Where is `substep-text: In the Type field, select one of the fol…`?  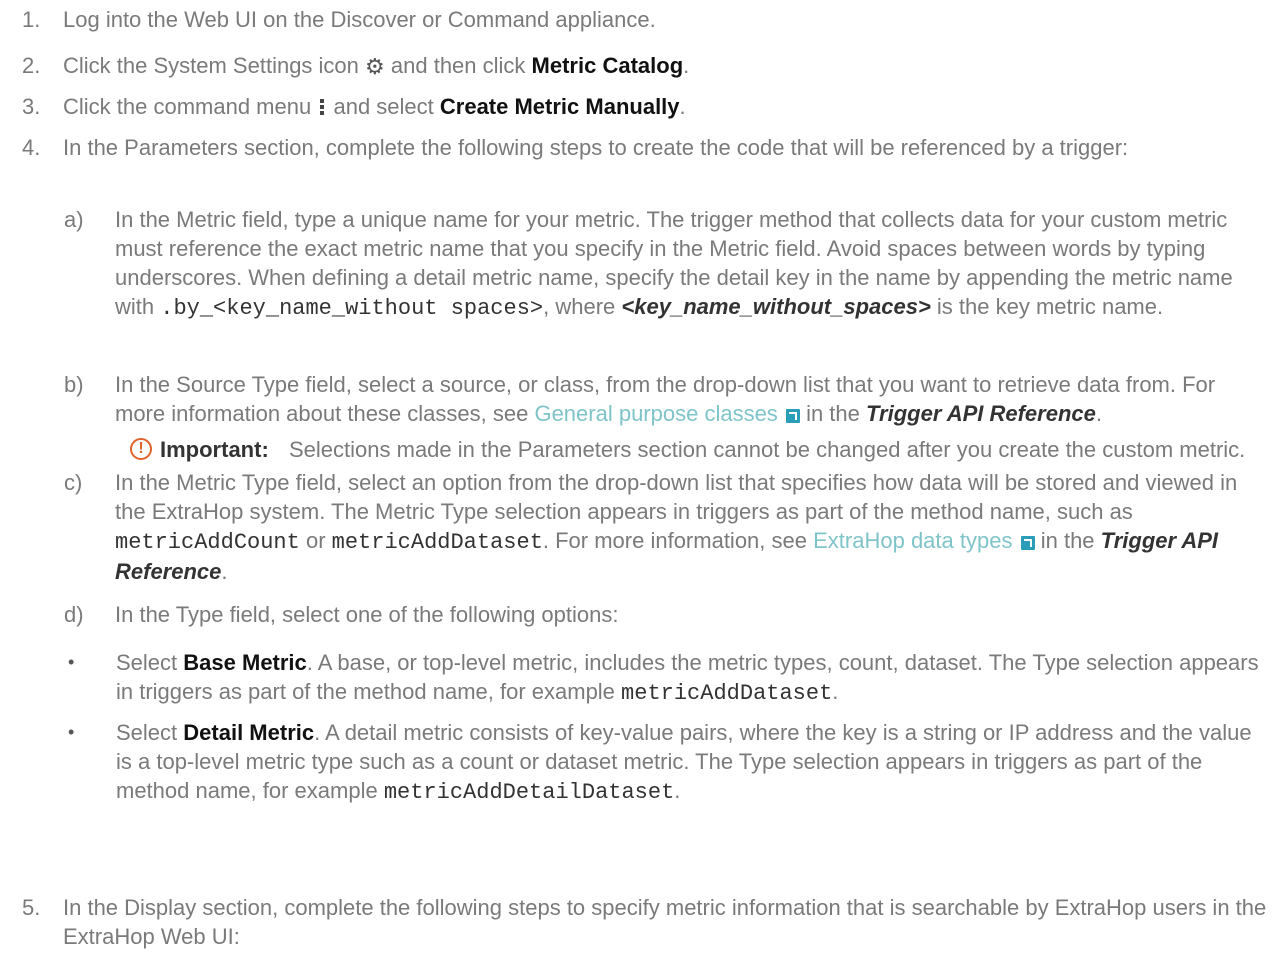
substep-text: In the Type field, select one of the fol… is located at coordinates (367, 614).